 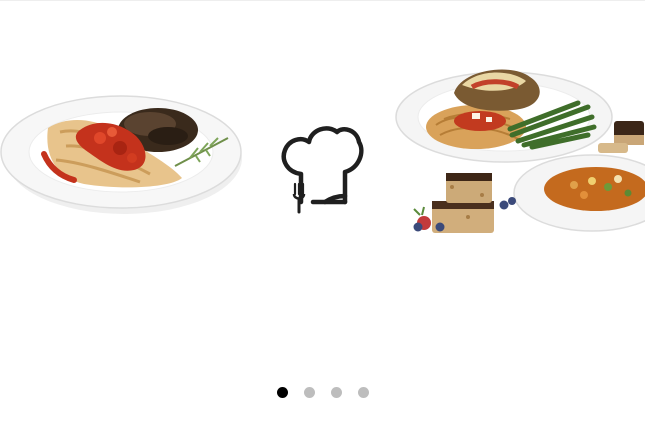 What do you see at coordinates (121, 154) in the screenshot?
I see `grilled-chicken-plate-image` at bounding box center [121, 154].